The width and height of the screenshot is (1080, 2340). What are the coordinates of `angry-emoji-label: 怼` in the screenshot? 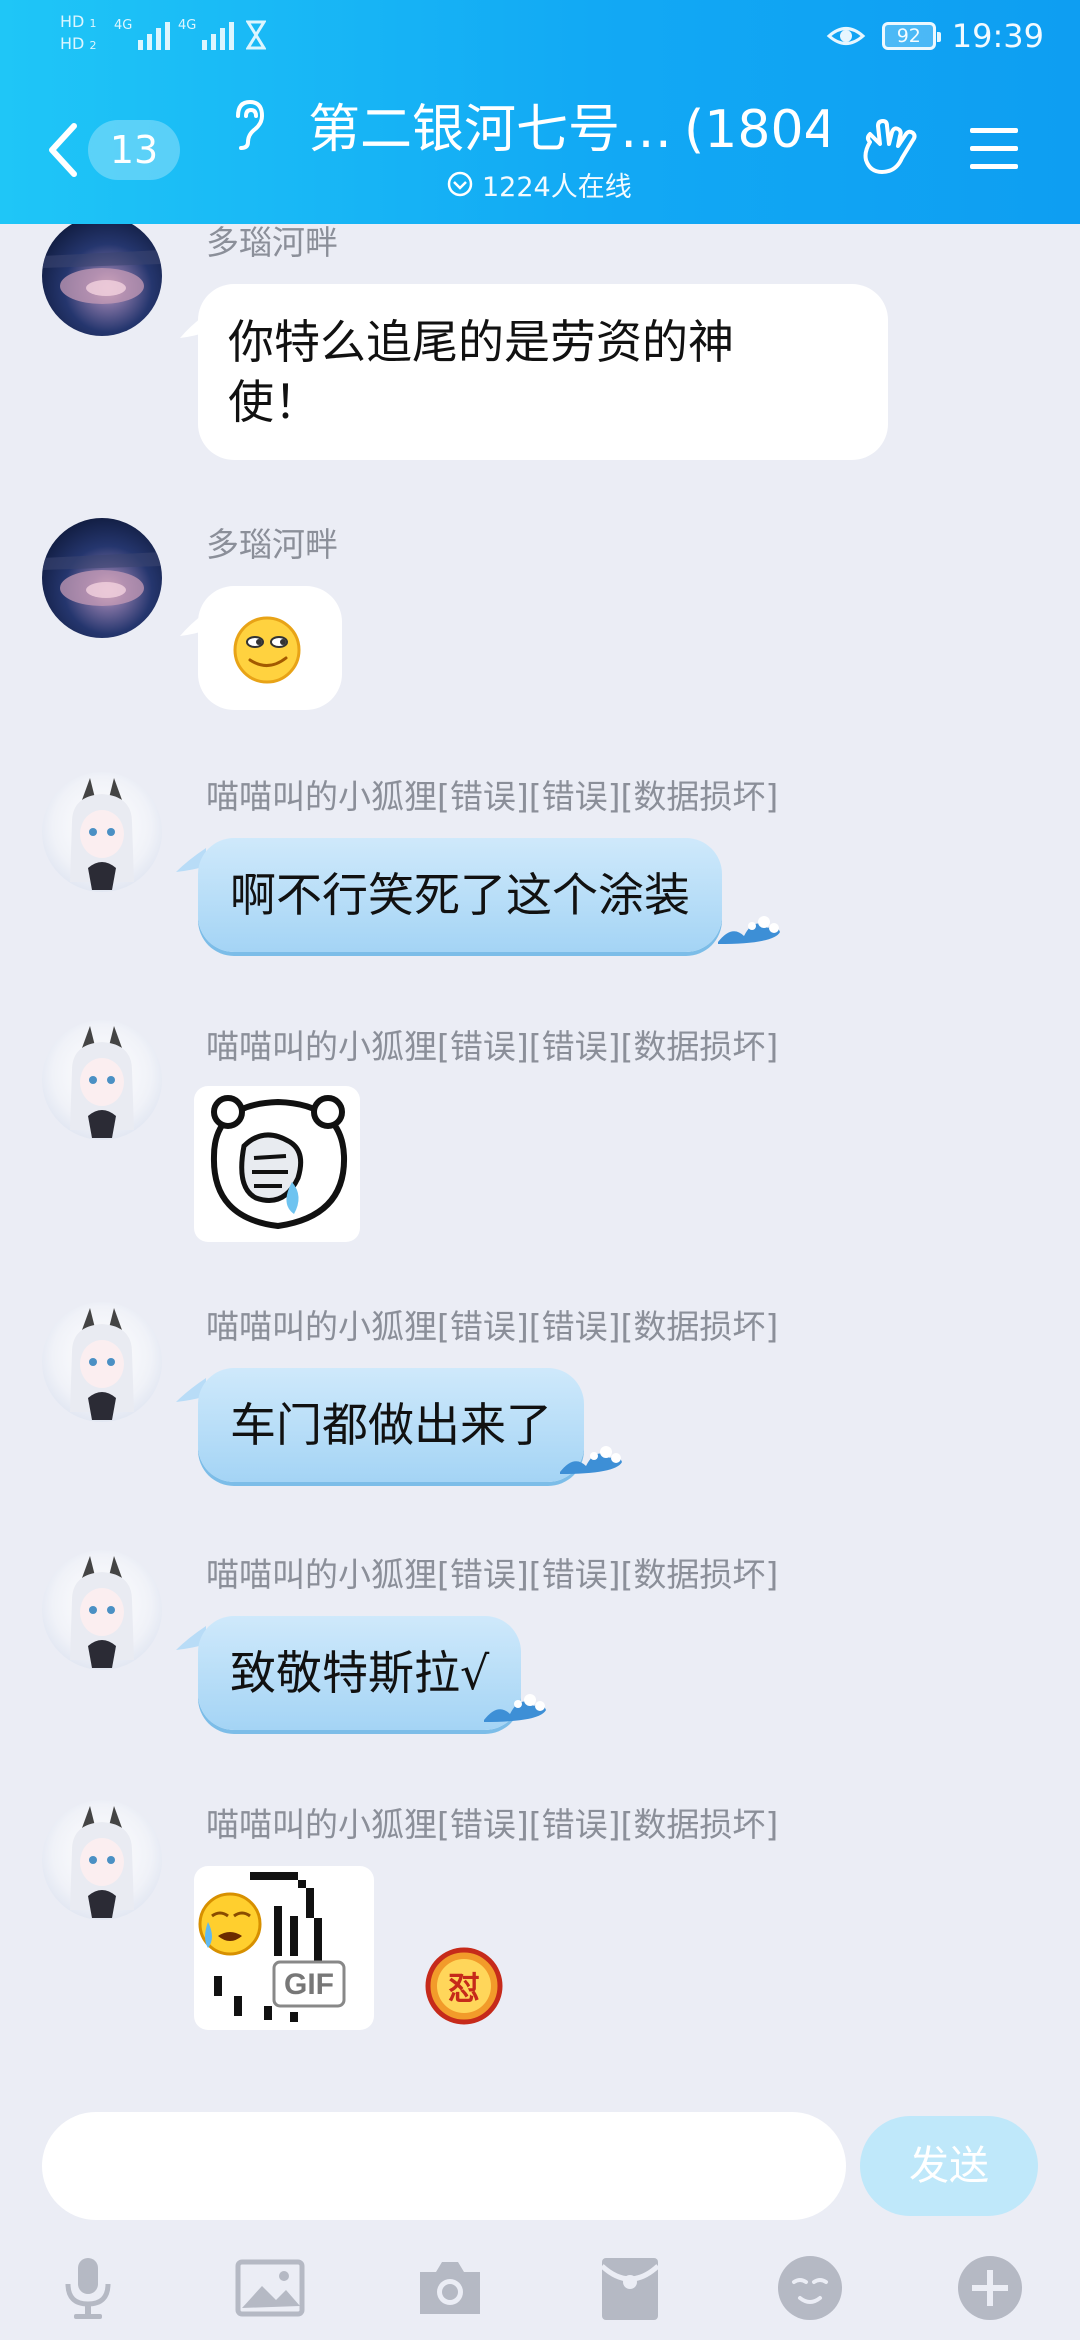 It's located at (464, 1988).